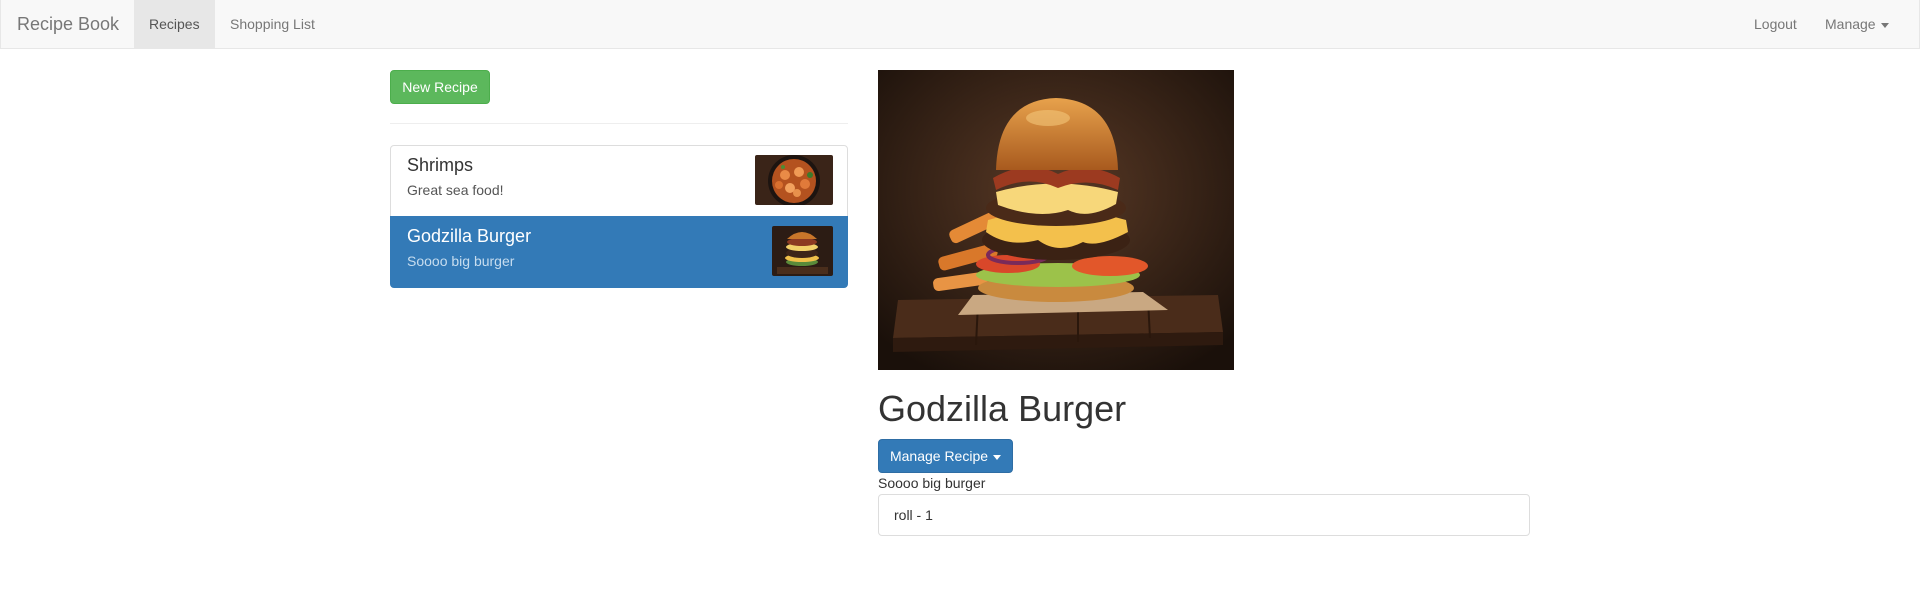 Image resolution: width=1920 pixels, height=590 pixels. I want to click on recipe-image, so click(1056, 220).